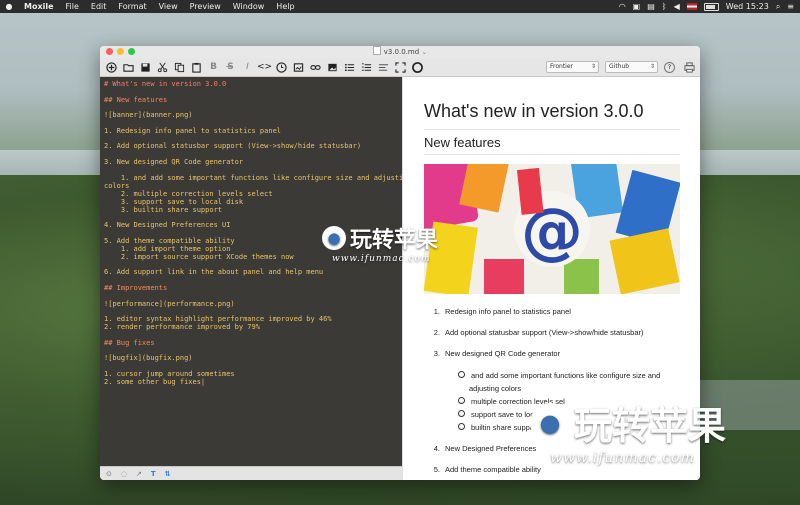 The width and height of the screenshot is (800, 505). I want to click on bullet-list-icon, so click(349, 67).